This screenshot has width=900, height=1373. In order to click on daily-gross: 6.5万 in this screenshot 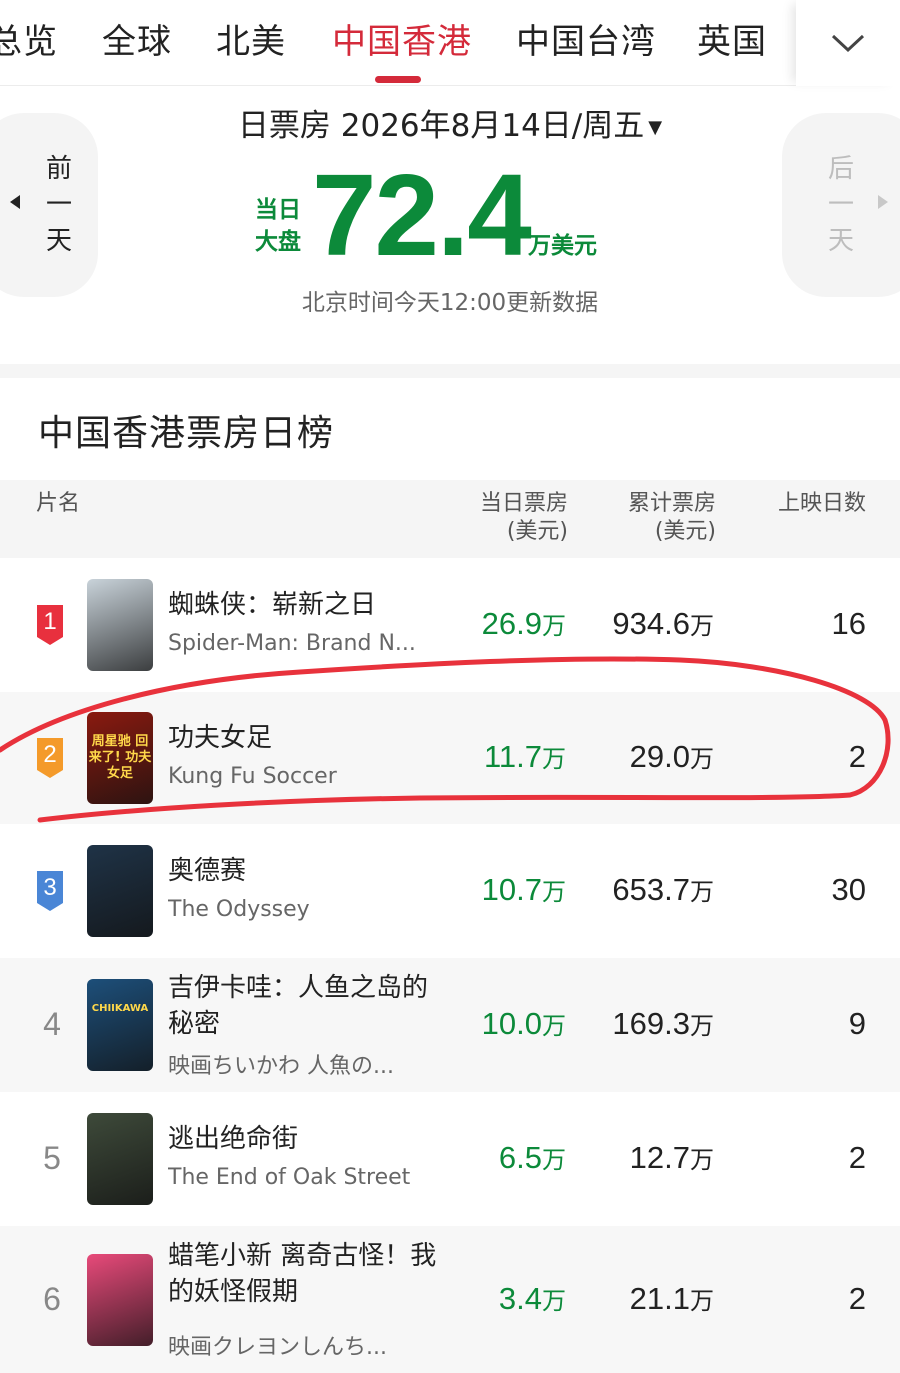, I will do `click(532, 1157)`.